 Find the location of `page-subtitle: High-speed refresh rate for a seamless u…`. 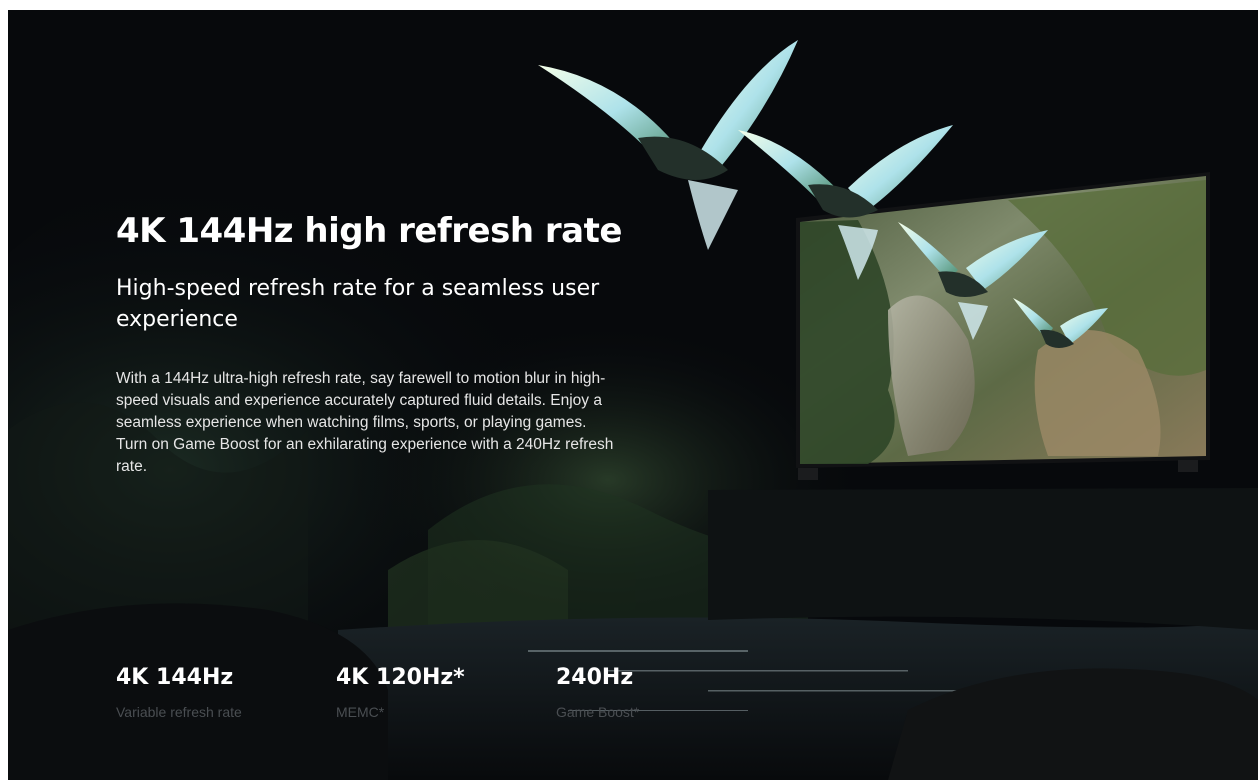

page-subtitle: High-speed refresh rate for a seamless u… is located at coordinates (358, 304).